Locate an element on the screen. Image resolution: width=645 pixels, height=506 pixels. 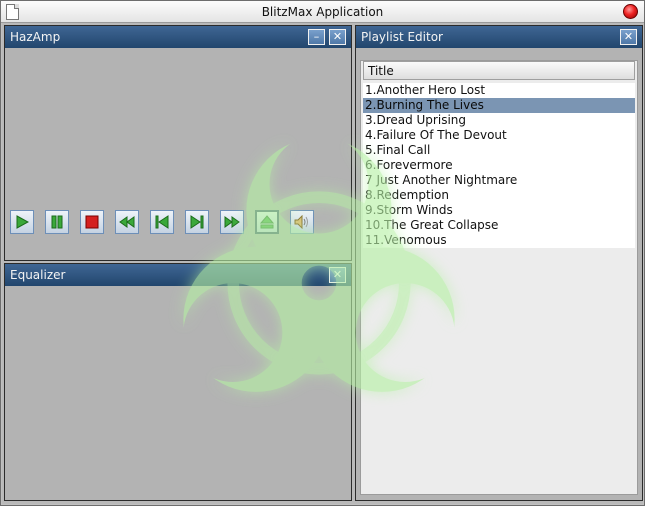
pause-icon is located at coordinates (57, 222).